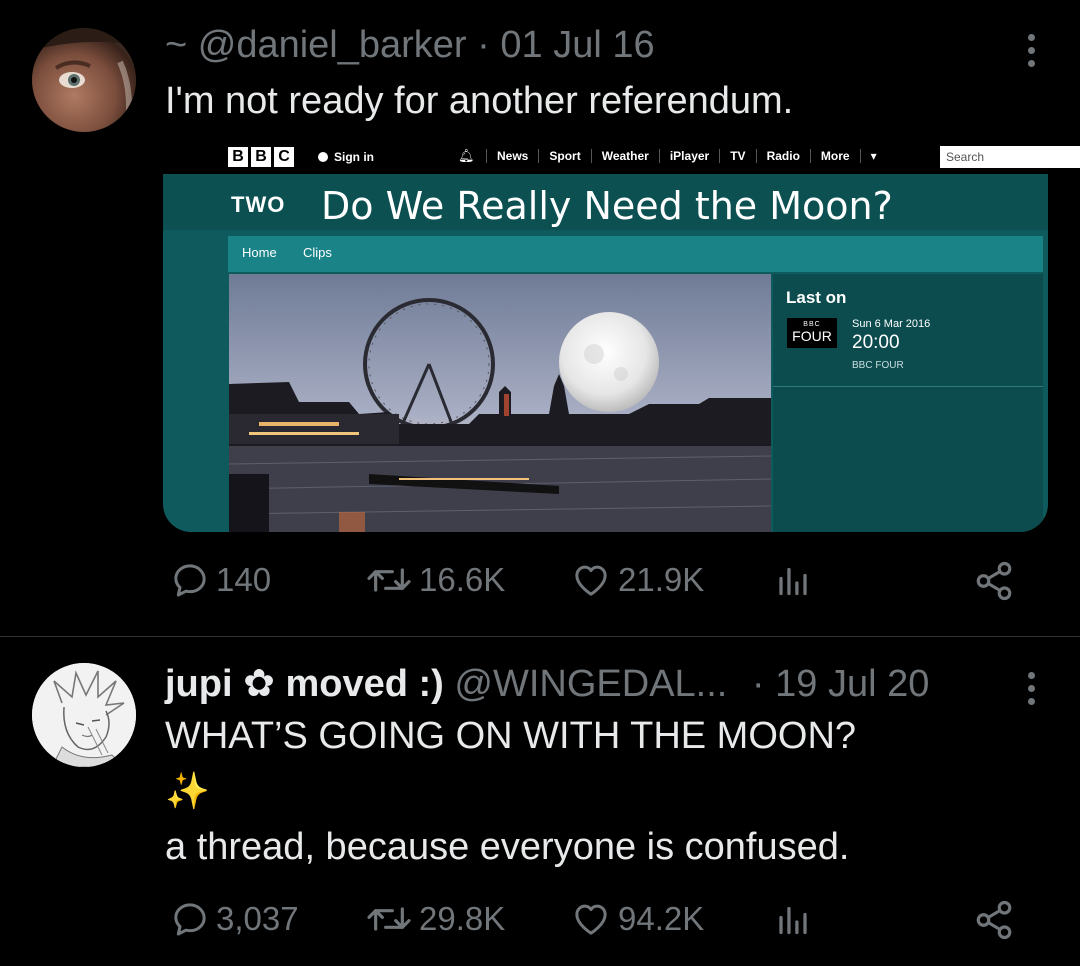  What do you see at coordinates (304, 684) in the screenshot?
I see `display-name: jupi ✿ moved :)` at bounding box center [304, 684].